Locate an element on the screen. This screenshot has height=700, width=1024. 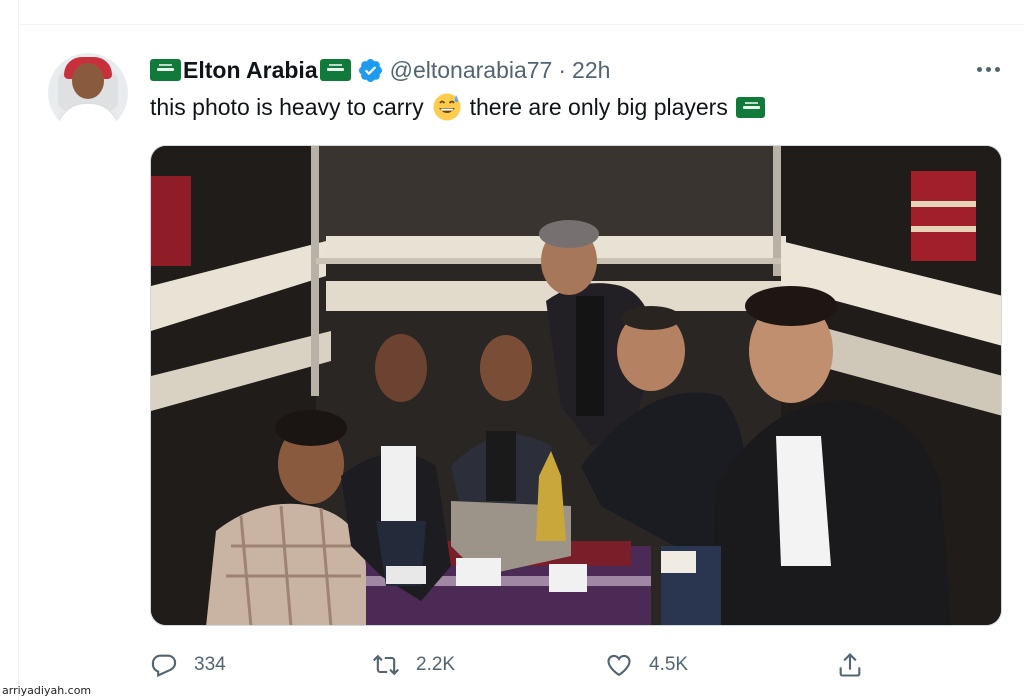
share-button is located at coordinates (858, 665).